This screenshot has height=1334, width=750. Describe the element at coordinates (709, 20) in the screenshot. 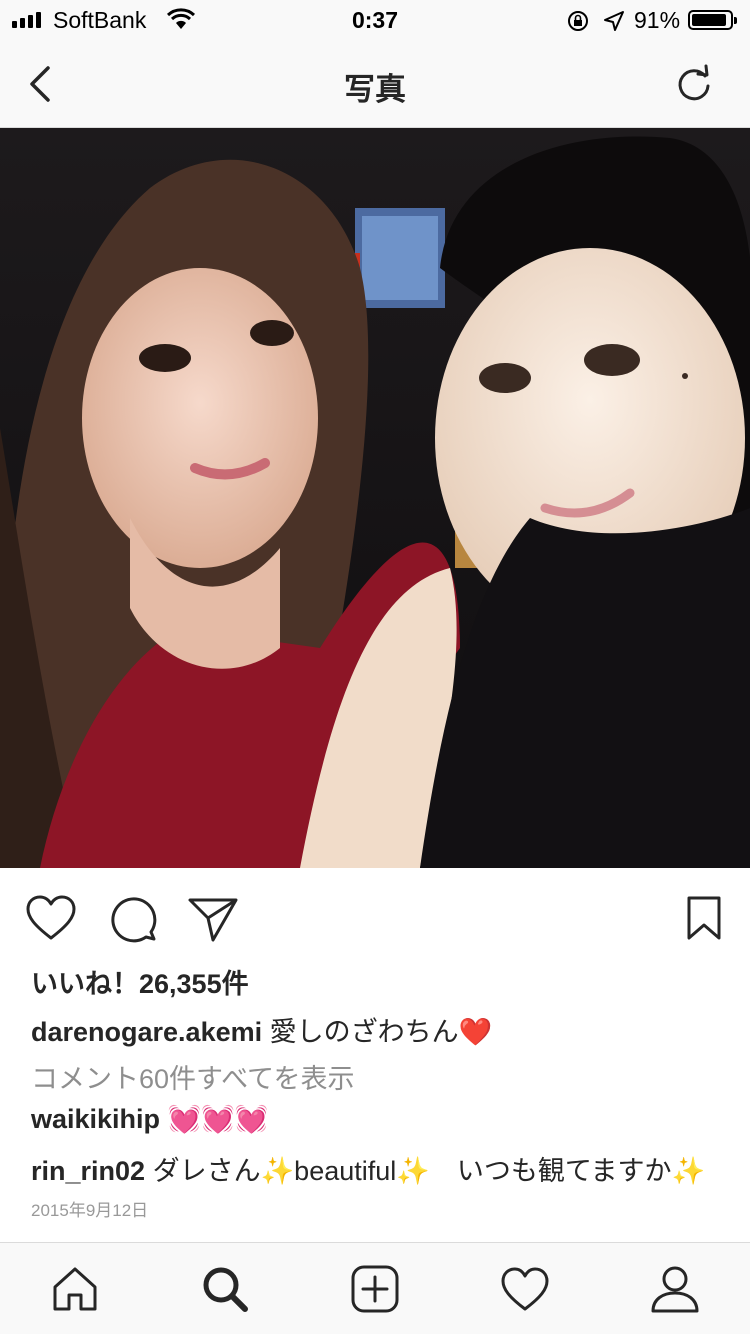

I see `battery-level-fill` at that location.